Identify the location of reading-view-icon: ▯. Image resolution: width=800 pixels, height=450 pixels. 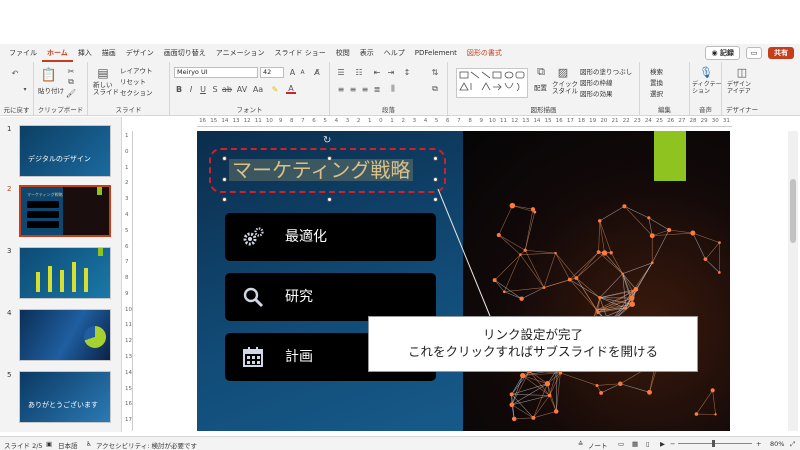
(648, 444).